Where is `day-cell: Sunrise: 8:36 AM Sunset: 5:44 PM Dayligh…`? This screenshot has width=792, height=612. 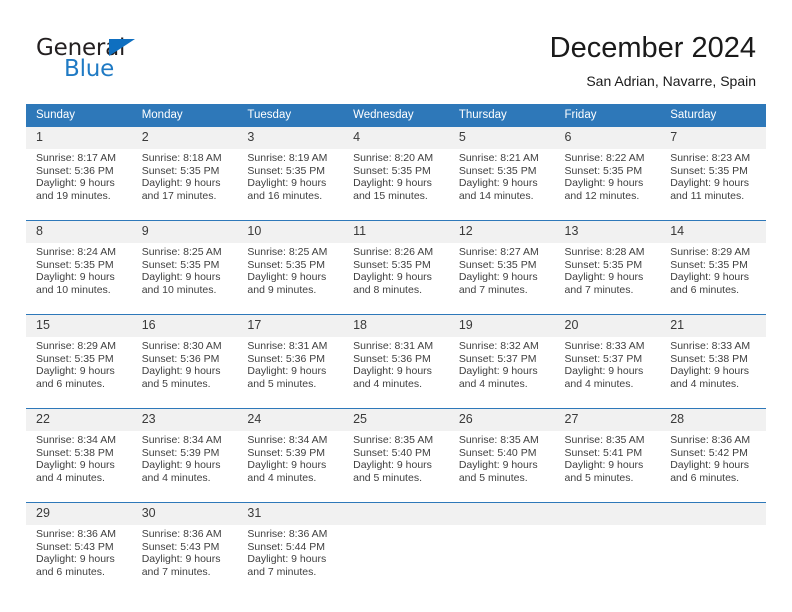
day-cell: Sunrise: 8:36 AM Sunset: 5:44 PM Dayligh… is located at coordinates (290, 560).